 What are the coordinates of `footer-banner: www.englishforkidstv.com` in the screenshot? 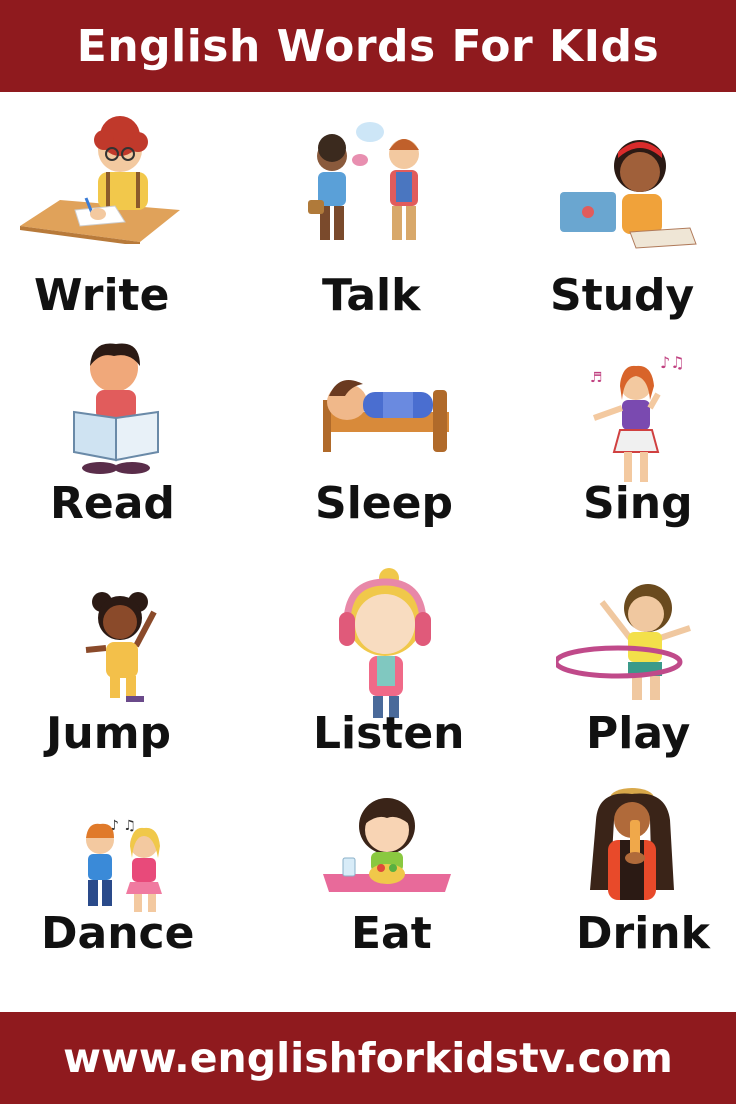 It's located at (368, 1058).